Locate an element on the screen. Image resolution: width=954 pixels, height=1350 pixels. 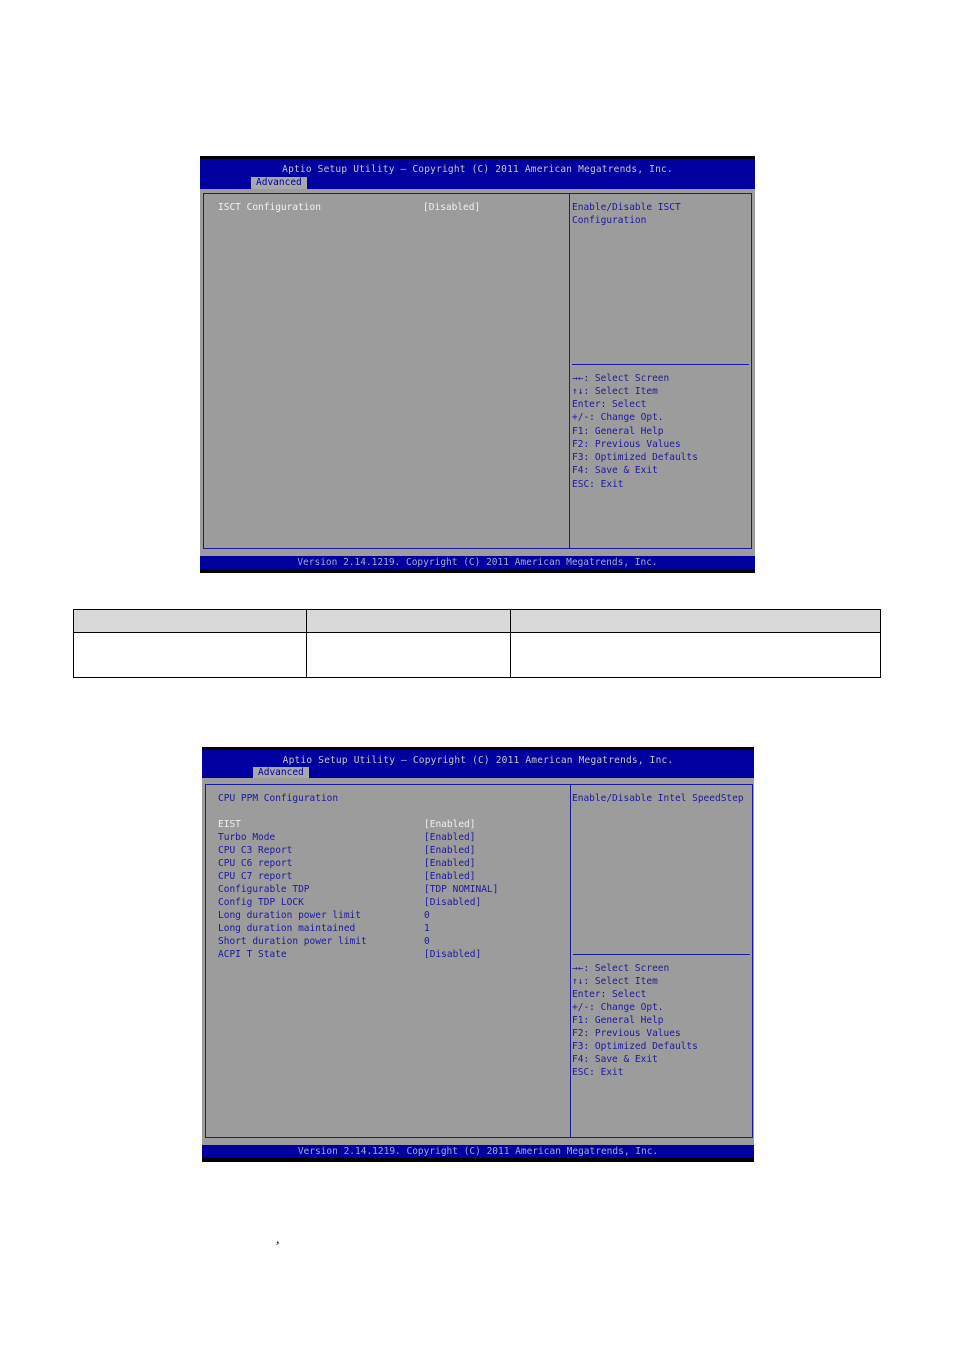
help-text-line-1: Enable/Disable ISCT is located at coordinates (626, 207).